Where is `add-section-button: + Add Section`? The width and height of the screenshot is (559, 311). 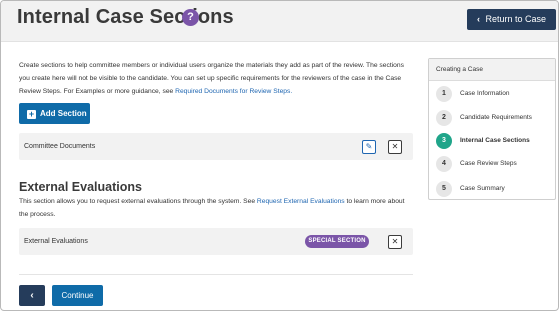
add-section-button: + Add Section is located at coordinates (54, 113).